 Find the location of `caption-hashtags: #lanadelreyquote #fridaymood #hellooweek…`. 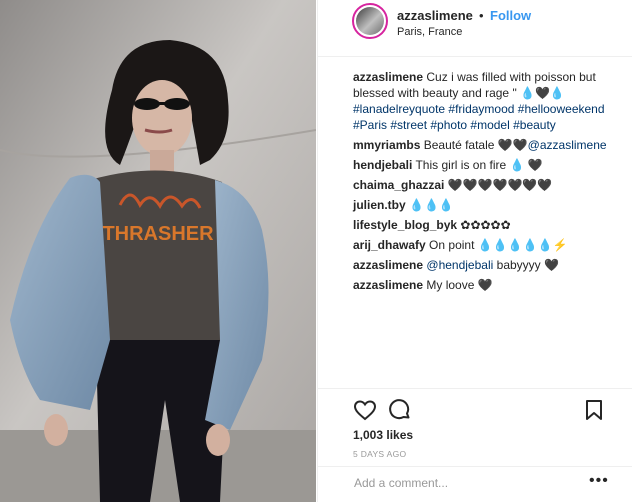

caption-hashtags: #lanadelreyquote #fridaymood #hellooweek… is located at coordinates (479, 117).